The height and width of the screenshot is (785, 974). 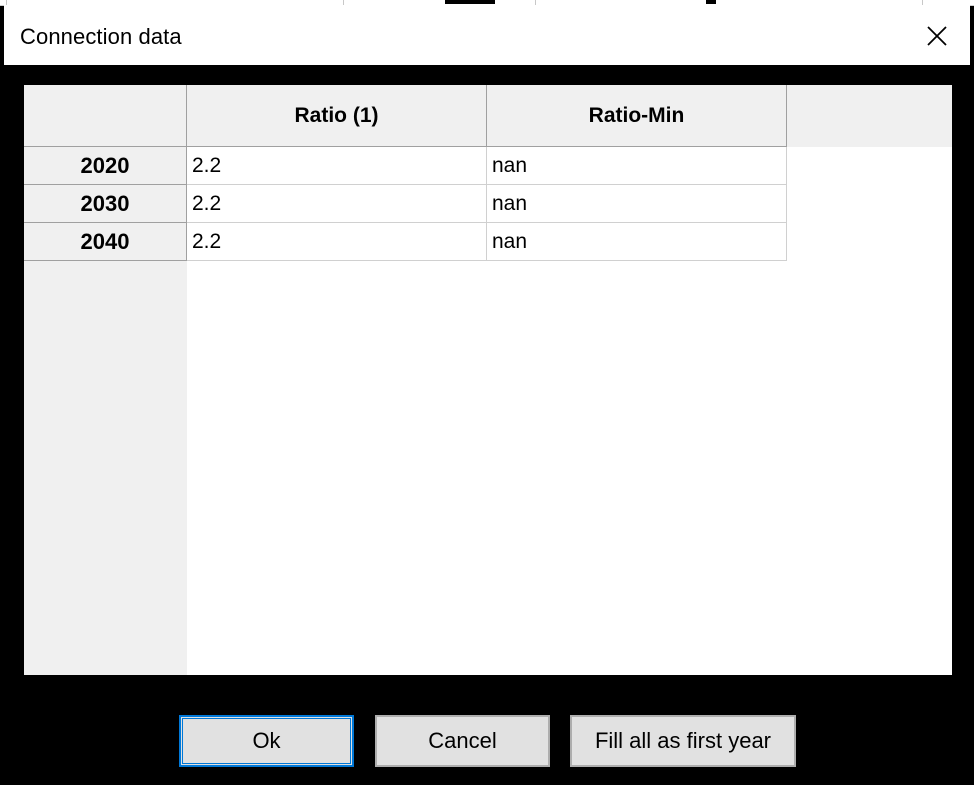 I want to click on column-header-ratio: Ratio (1), so click(x=337, y=116).